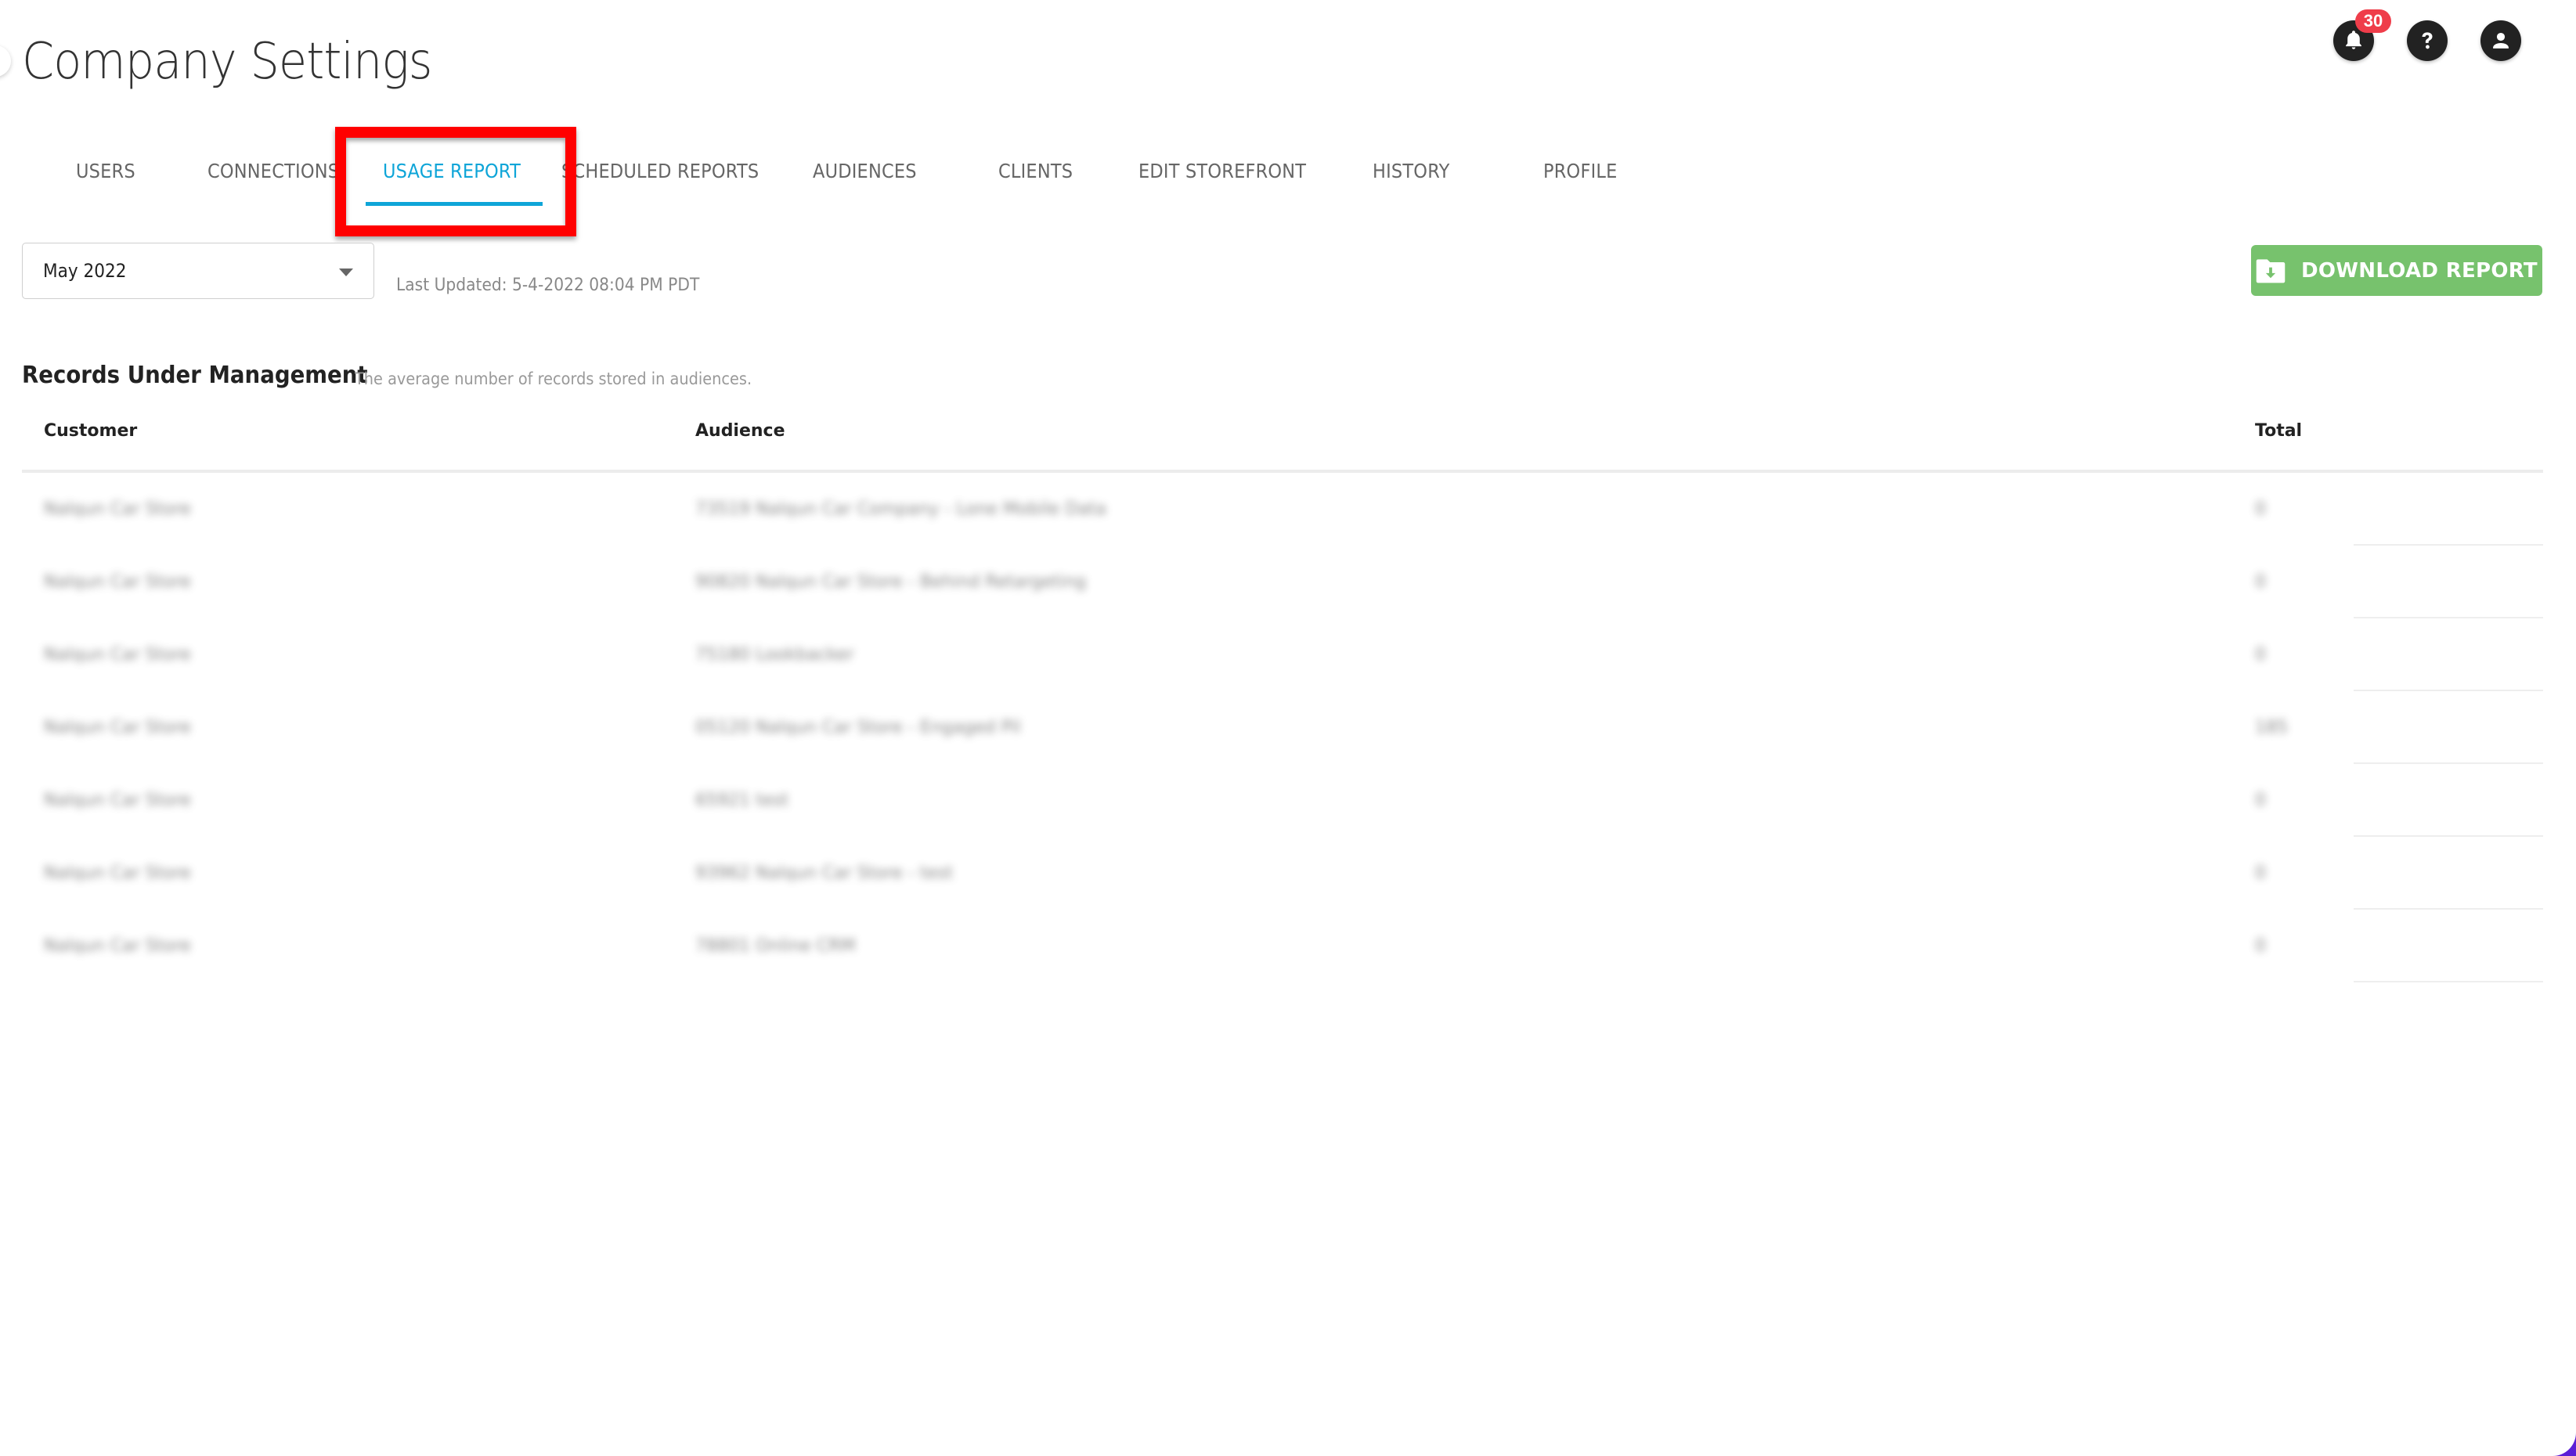 The image size is (2576, 1456). I want to click on tab-scheduled-reports: SCHEDULED REPORTS, so click(660, 171).